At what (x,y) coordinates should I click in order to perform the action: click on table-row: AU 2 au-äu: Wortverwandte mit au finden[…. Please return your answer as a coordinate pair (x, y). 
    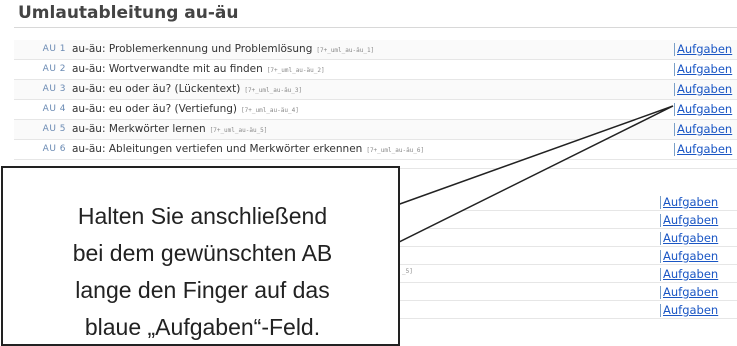
    Looking at the image, I should click on (375, 70).